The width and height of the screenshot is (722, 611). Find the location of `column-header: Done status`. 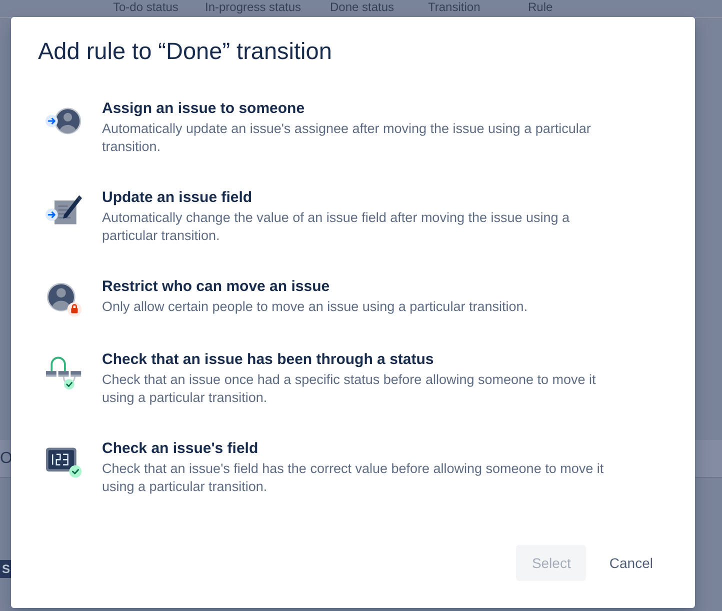

column-header: Done status is located at coordinates (362, 8).